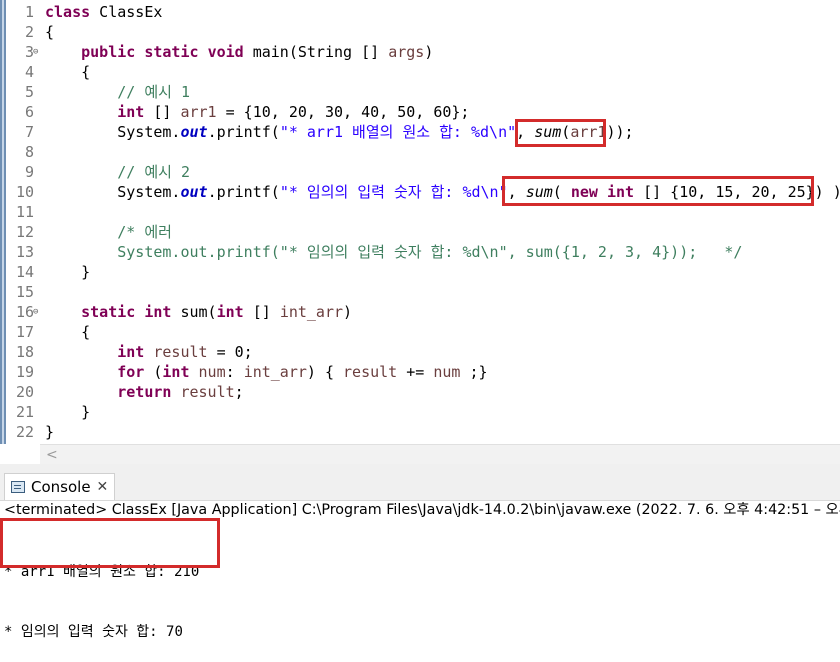 The image size is (840, 662). What do you see at coordinates (440, 455) in the screenshot?
I see `horizontal-scrollbar: <` at bounding box center [440, 455].